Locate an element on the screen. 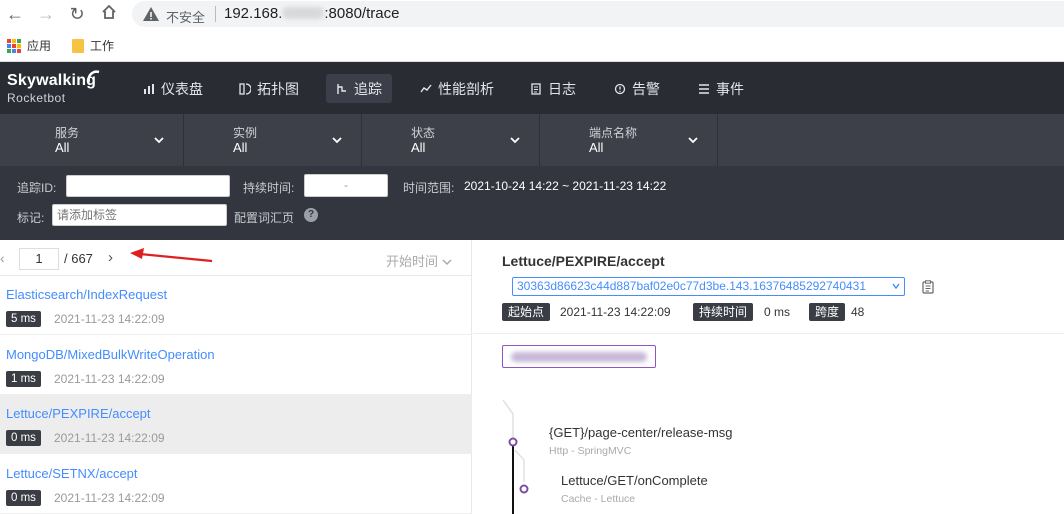  filter-bar: 服务 All 实例 All 状态 All 端点名称 All is located at coordinates (532, 140).